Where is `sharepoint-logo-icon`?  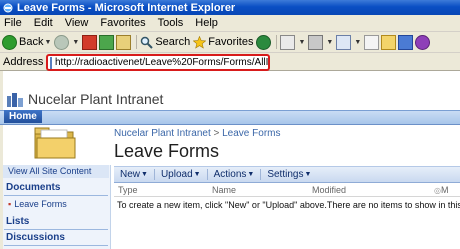 sharepoint-logo-icon is located at coordinates (15, 100).